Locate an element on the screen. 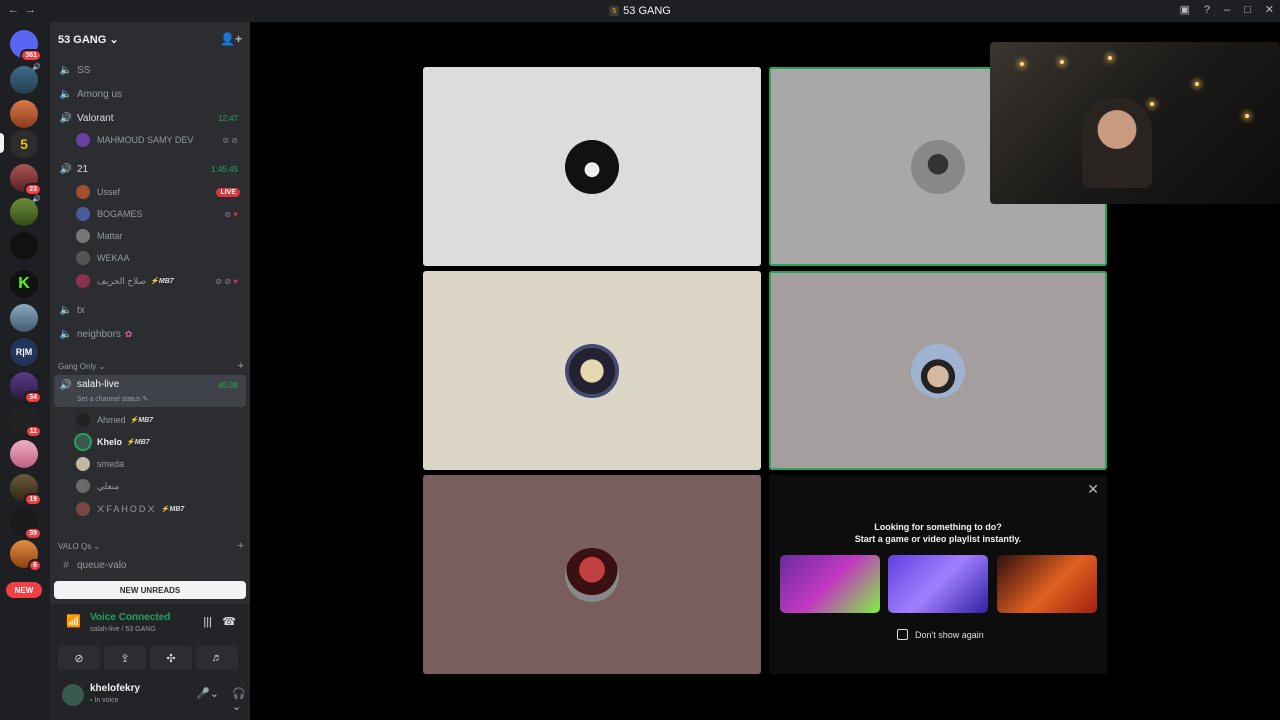  voice-user: BOGAMES ⊘ ♥ is located at coordinates (161, 214).